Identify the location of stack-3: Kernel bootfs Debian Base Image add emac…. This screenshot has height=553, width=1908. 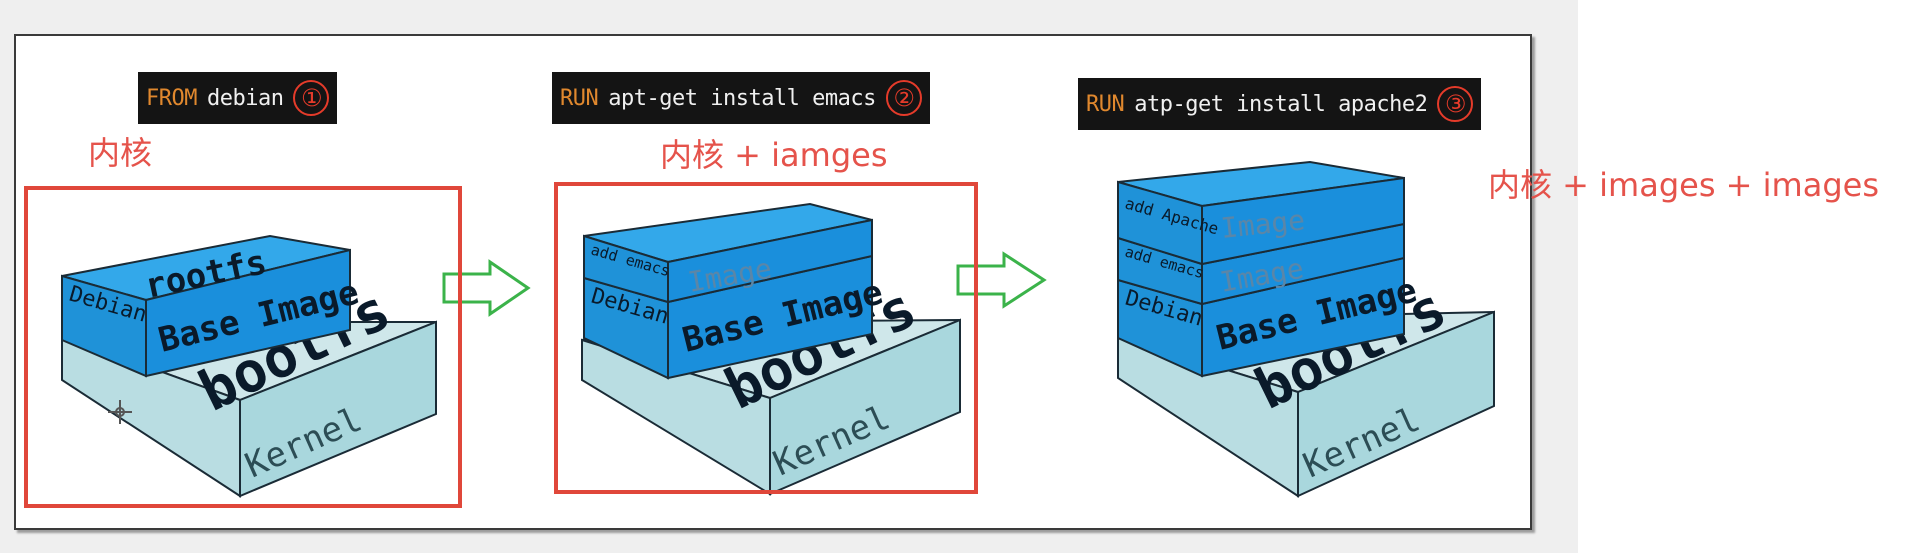
(1306, 329).